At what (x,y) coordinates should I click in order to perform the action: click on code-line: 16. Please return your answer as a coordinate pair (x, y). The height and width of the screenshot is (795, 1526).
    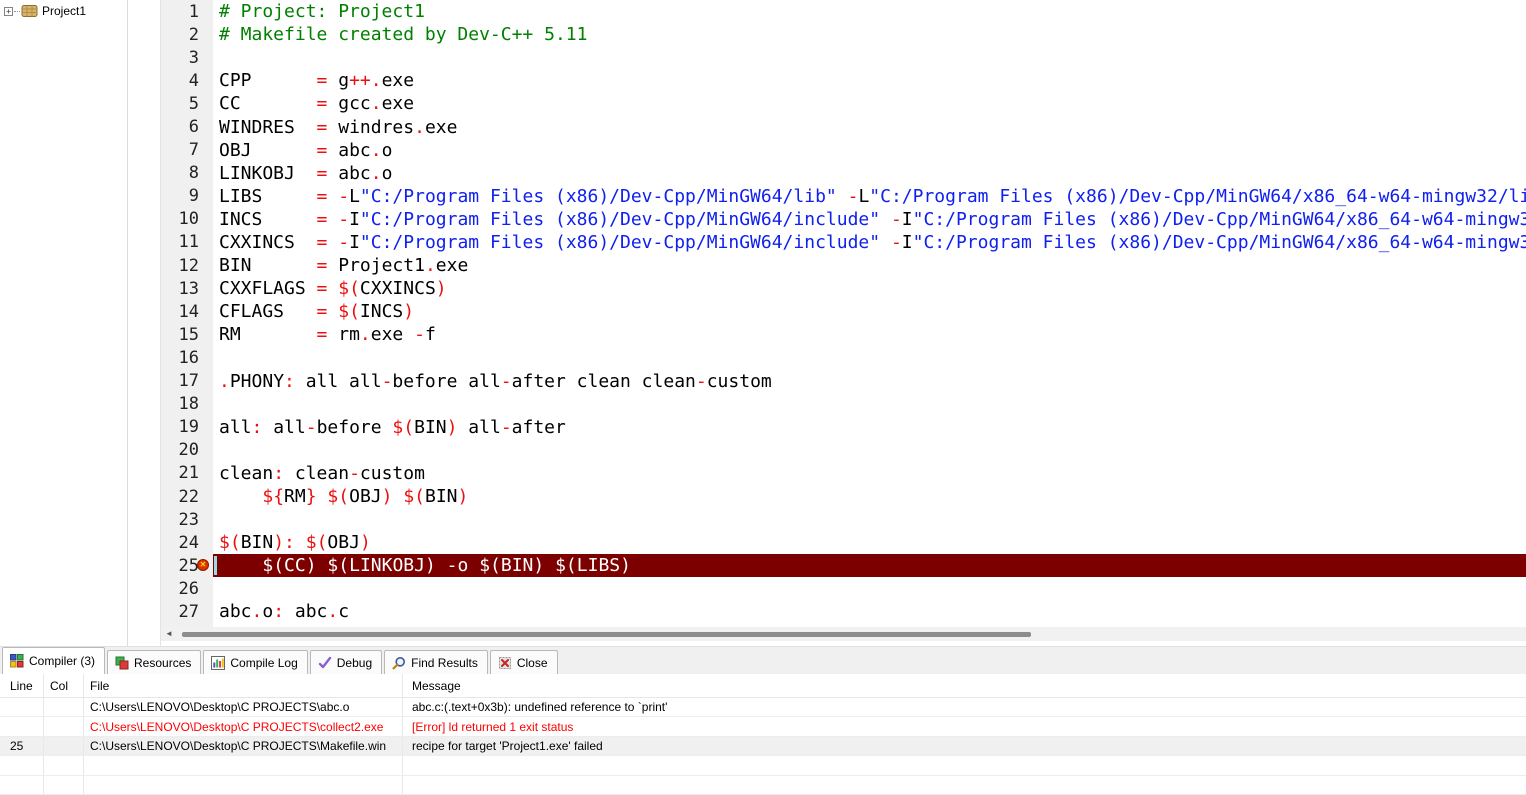
    Looking at the image, I should click on (843, 358).